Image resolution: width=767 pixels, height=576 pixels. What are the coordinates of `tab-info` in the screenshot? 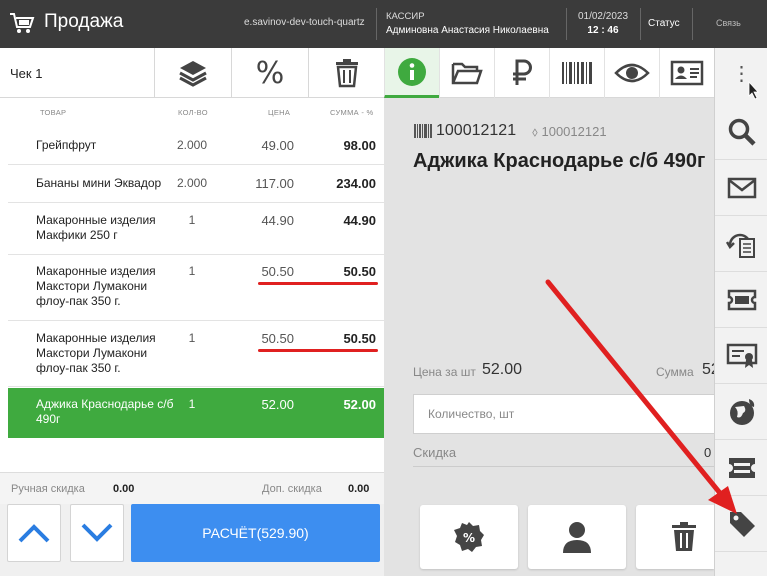 It's located at (411, 73).